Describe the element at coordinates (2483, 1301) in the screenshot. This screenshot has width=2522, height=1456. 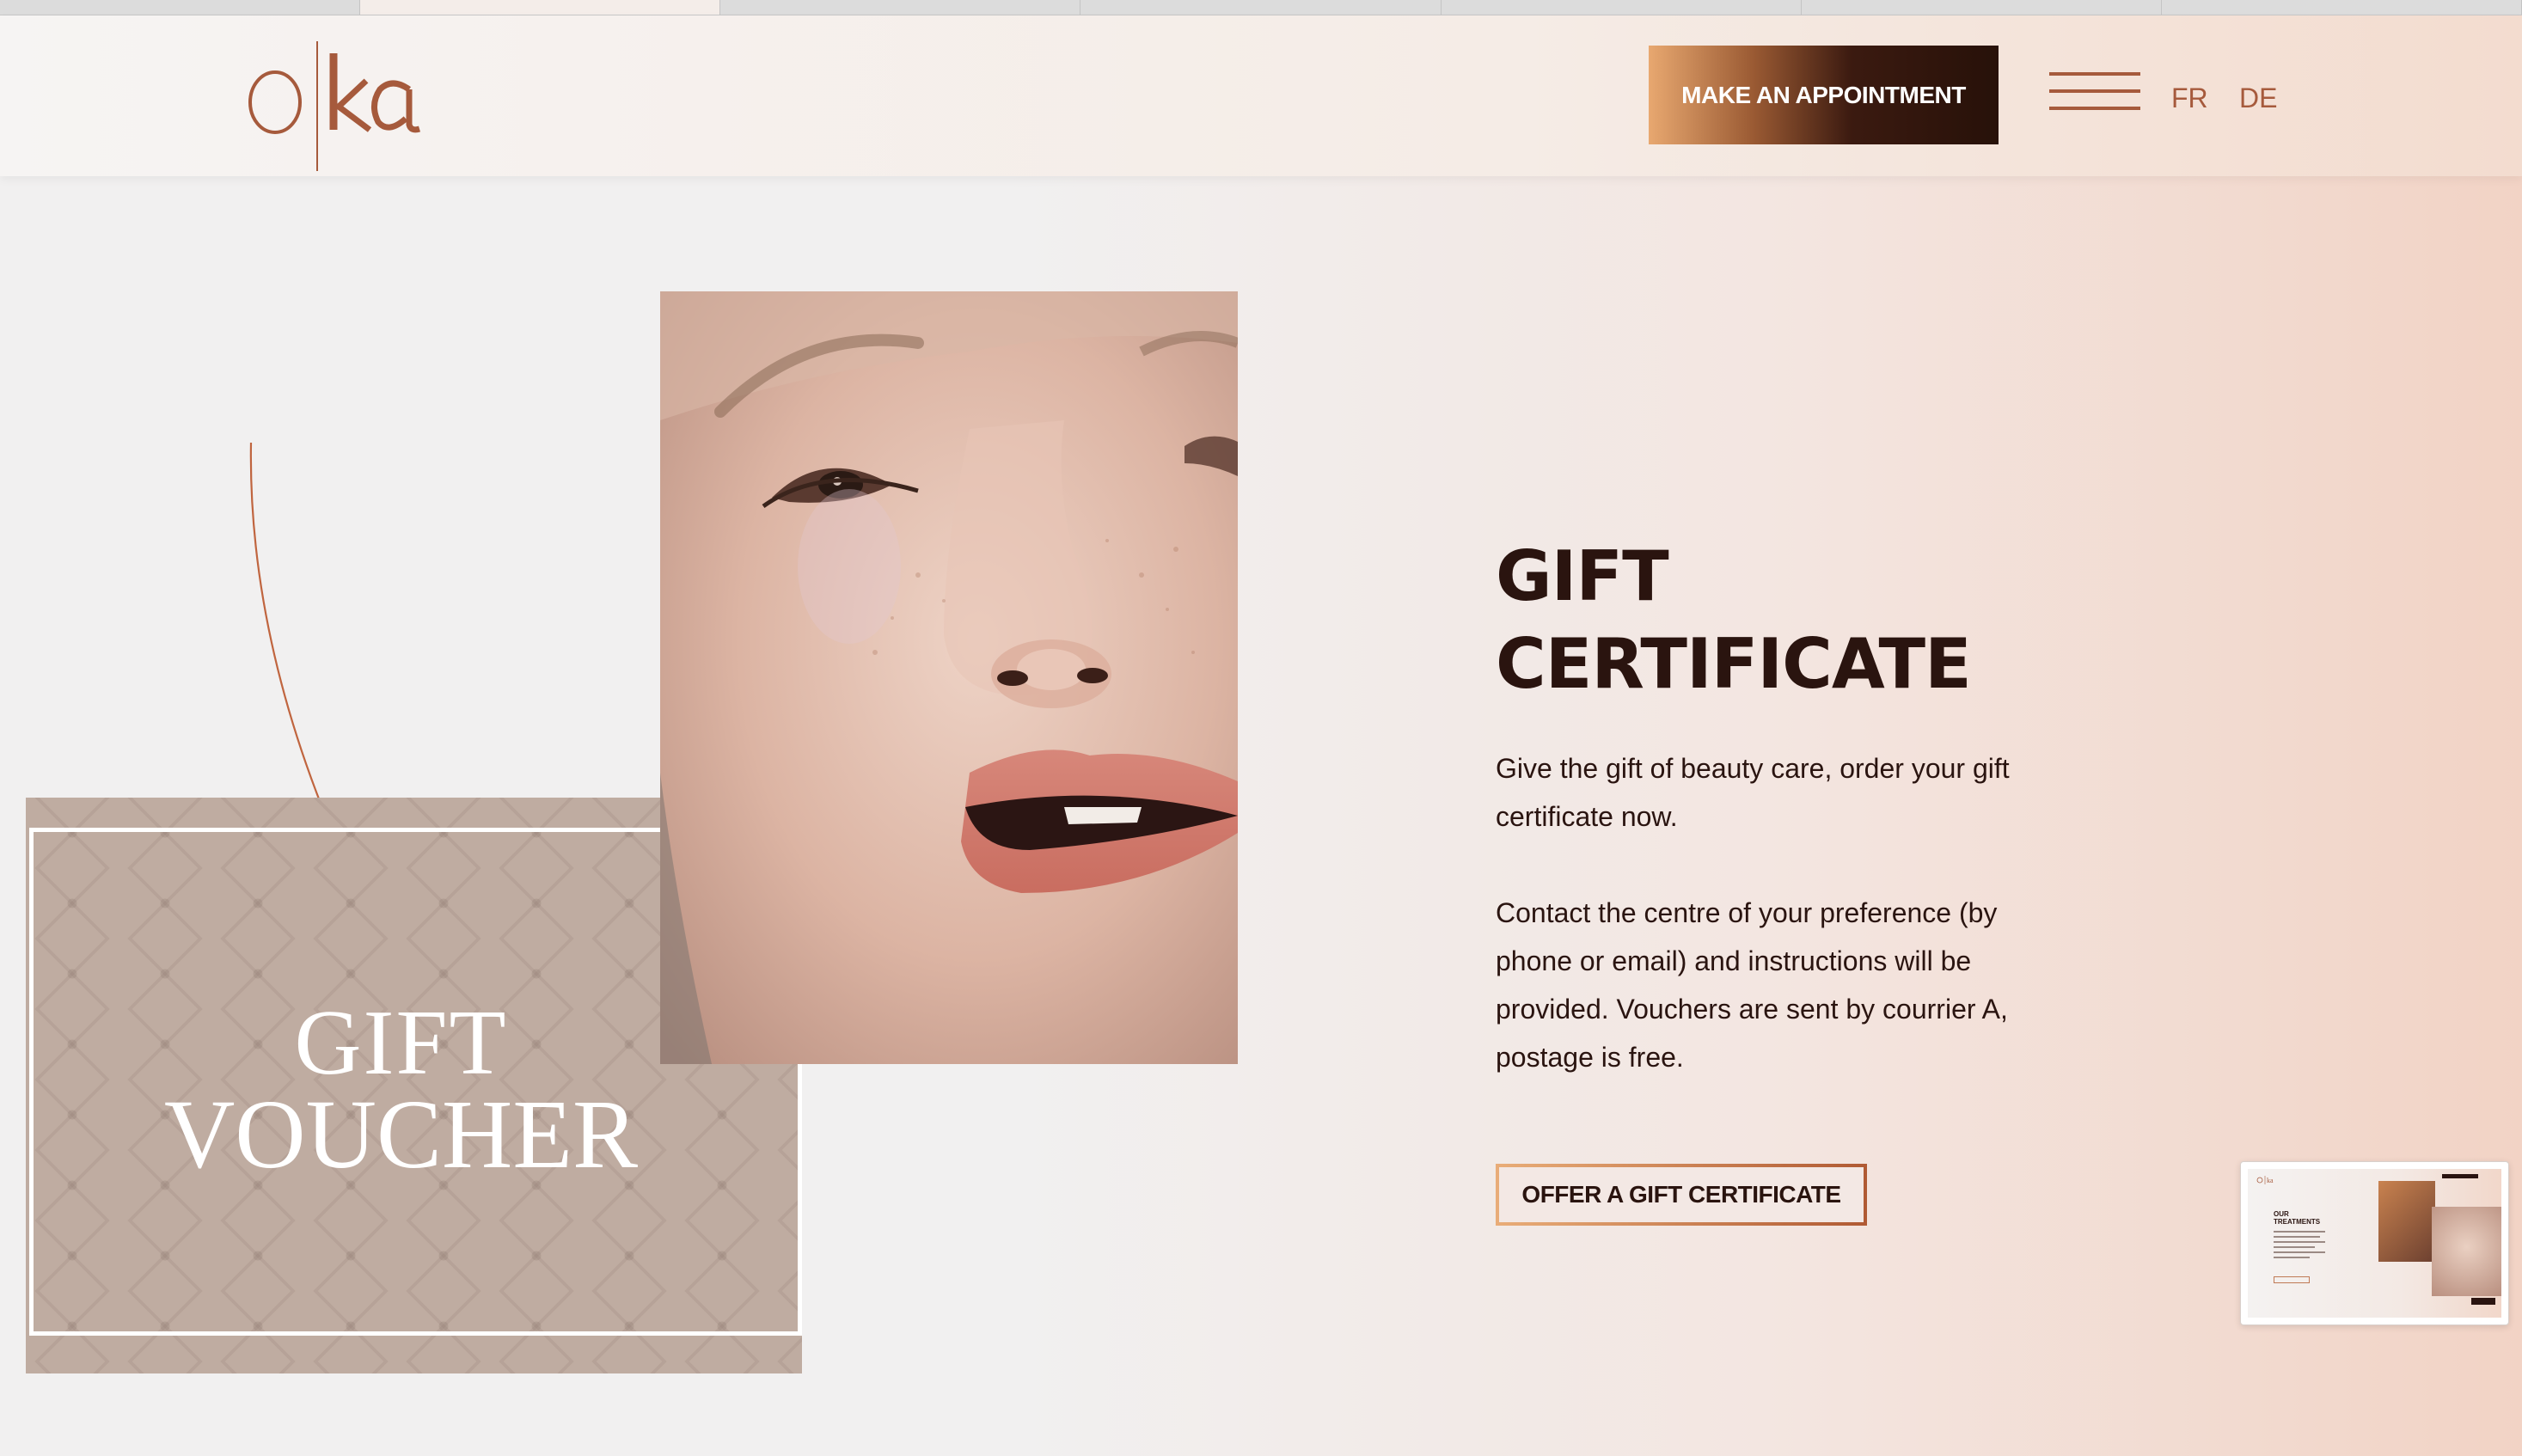
I see `thumbnail-badge` at that location.